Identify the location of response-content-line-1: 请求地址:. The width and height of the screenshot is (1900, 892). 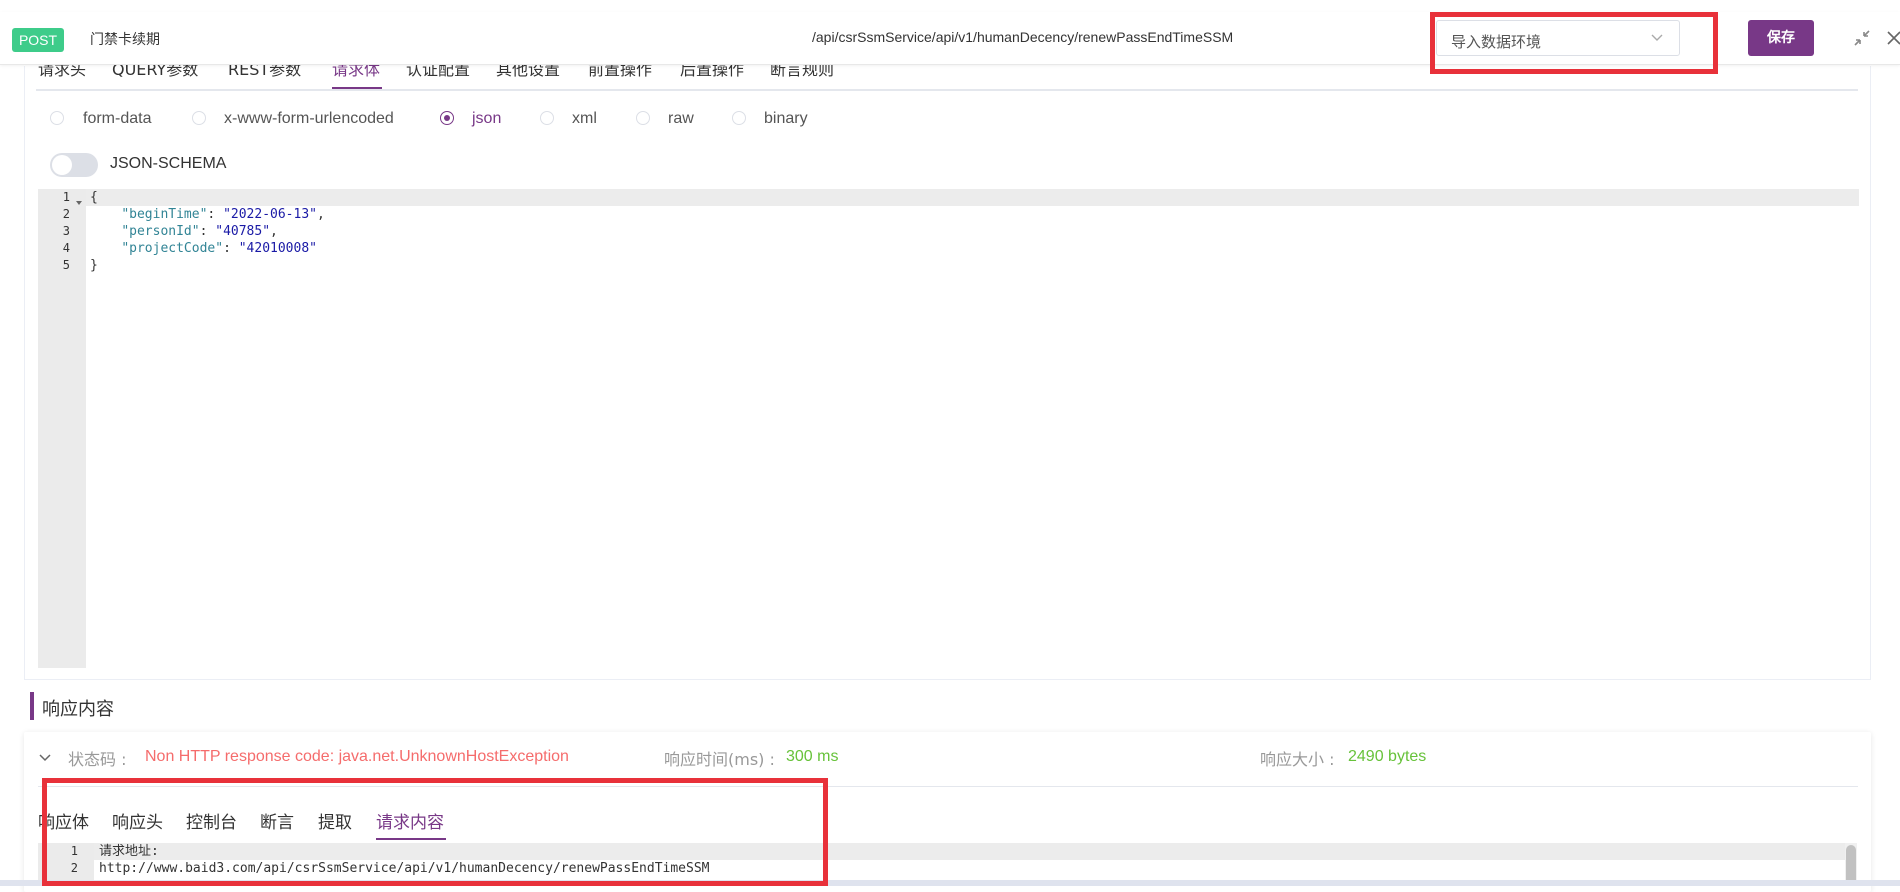
(129, 851).